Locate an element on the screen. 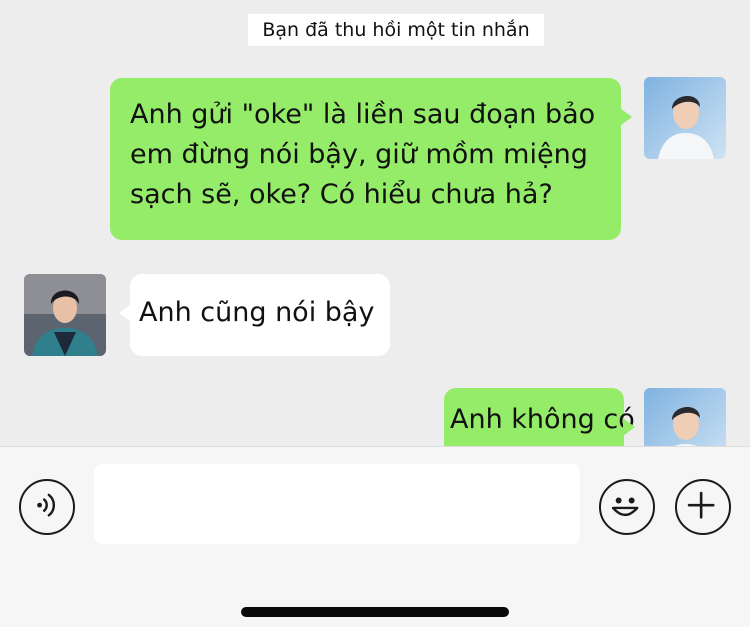 The image size is (750, 627). message-text: Anh không có is located at coordinates (542, 419).